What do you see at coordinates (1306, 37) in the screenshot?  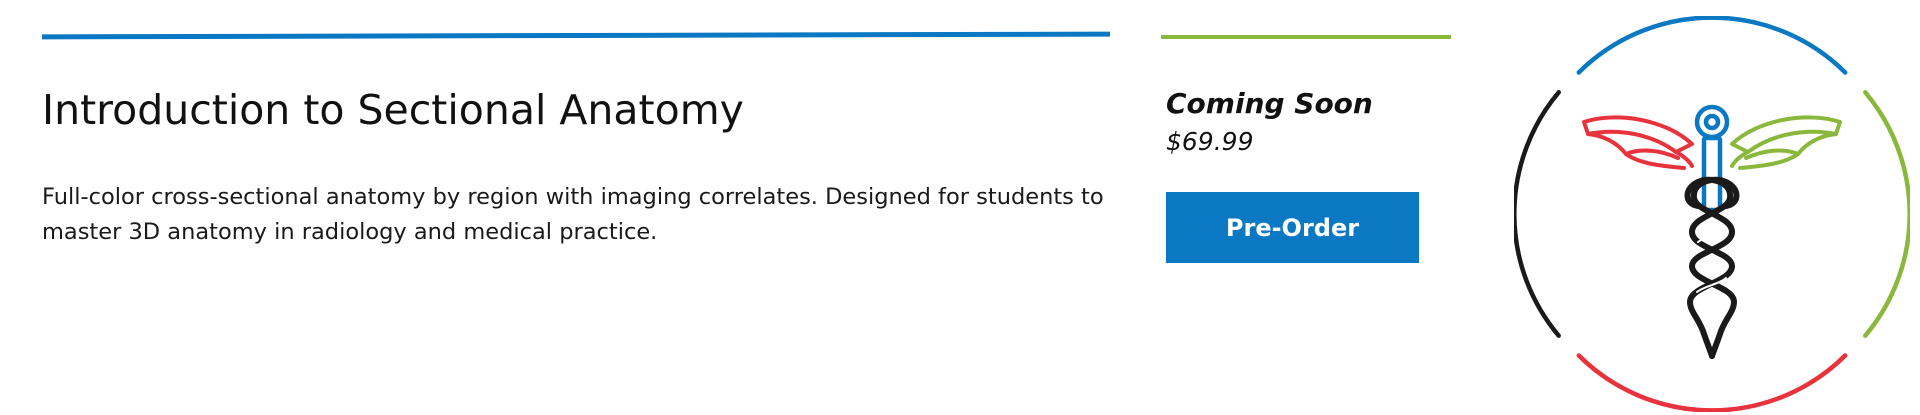 I see `price-divider` at bounding box center [1306, 37].